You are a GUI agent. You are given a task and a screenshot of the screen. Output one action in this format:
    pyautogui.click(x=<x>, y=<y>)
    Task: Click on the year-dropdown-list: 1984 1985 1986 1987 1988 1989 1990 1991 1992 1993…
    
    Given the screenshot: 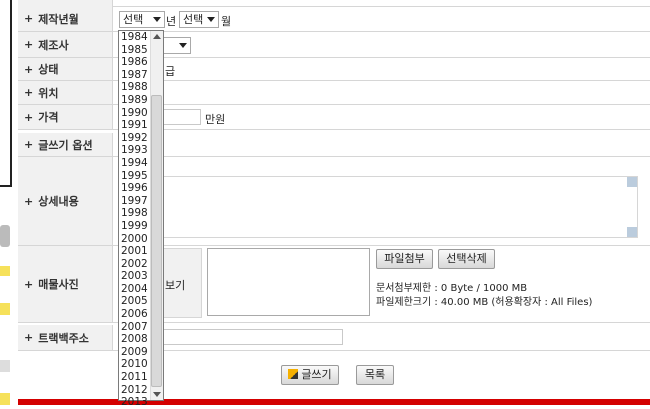 What is the action you would take?
    pyautogui.click(x=141, y=219)
    